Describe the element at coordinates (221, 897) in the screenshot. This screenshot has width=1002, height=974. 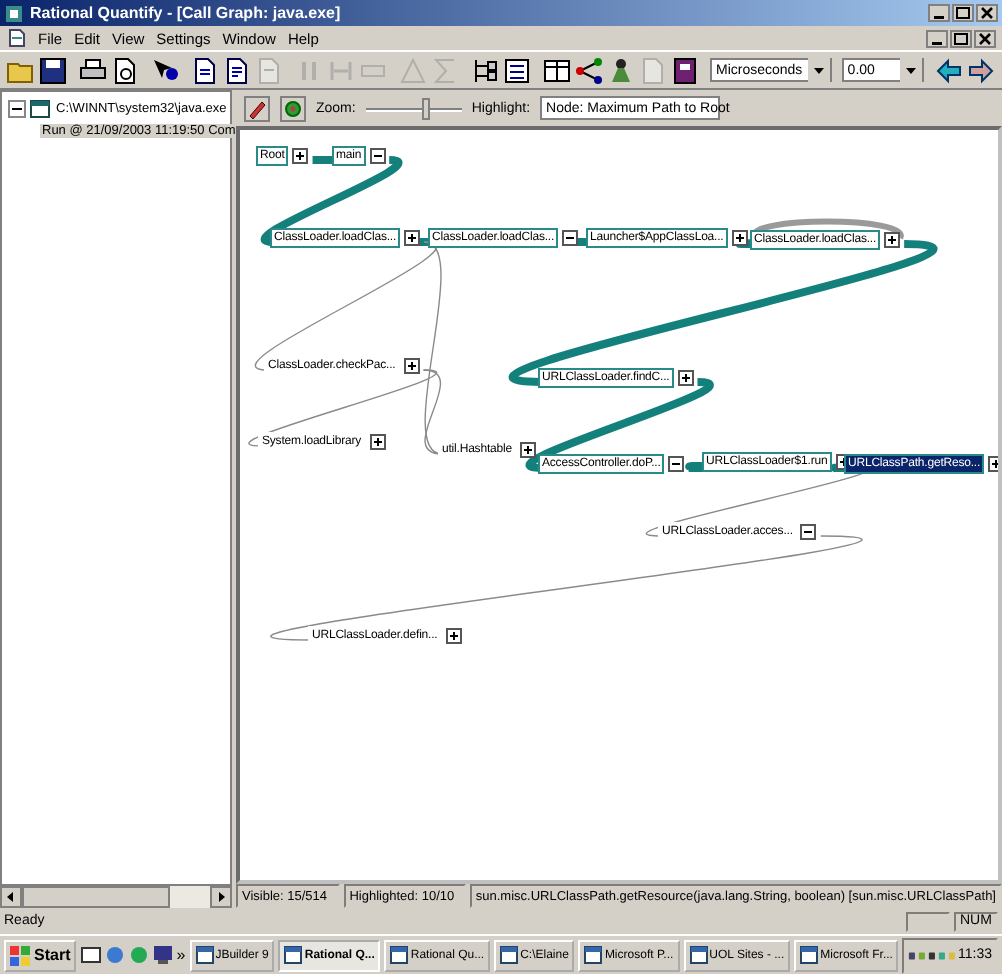
I see `scroll-right-icon` at that location.